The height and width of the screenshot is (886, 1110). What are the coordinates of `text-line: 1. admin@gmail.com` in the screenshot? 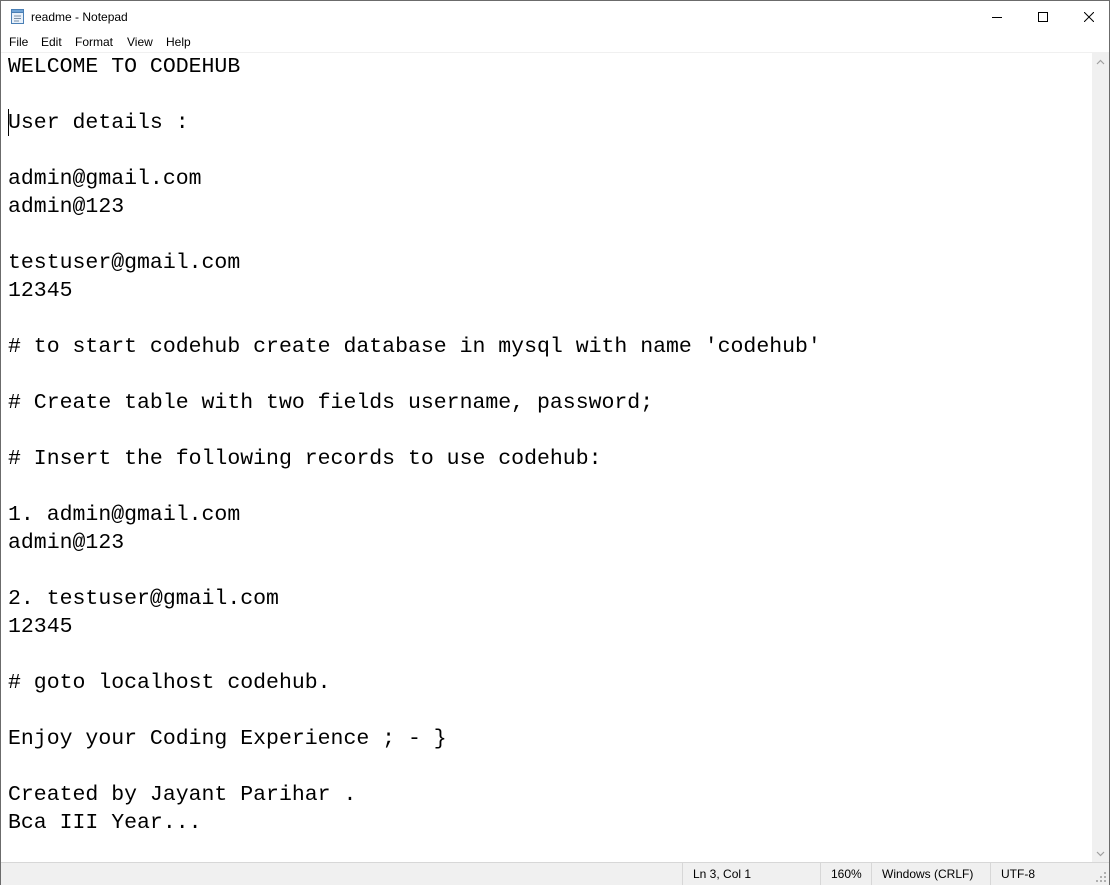 It's located at (124, 515).